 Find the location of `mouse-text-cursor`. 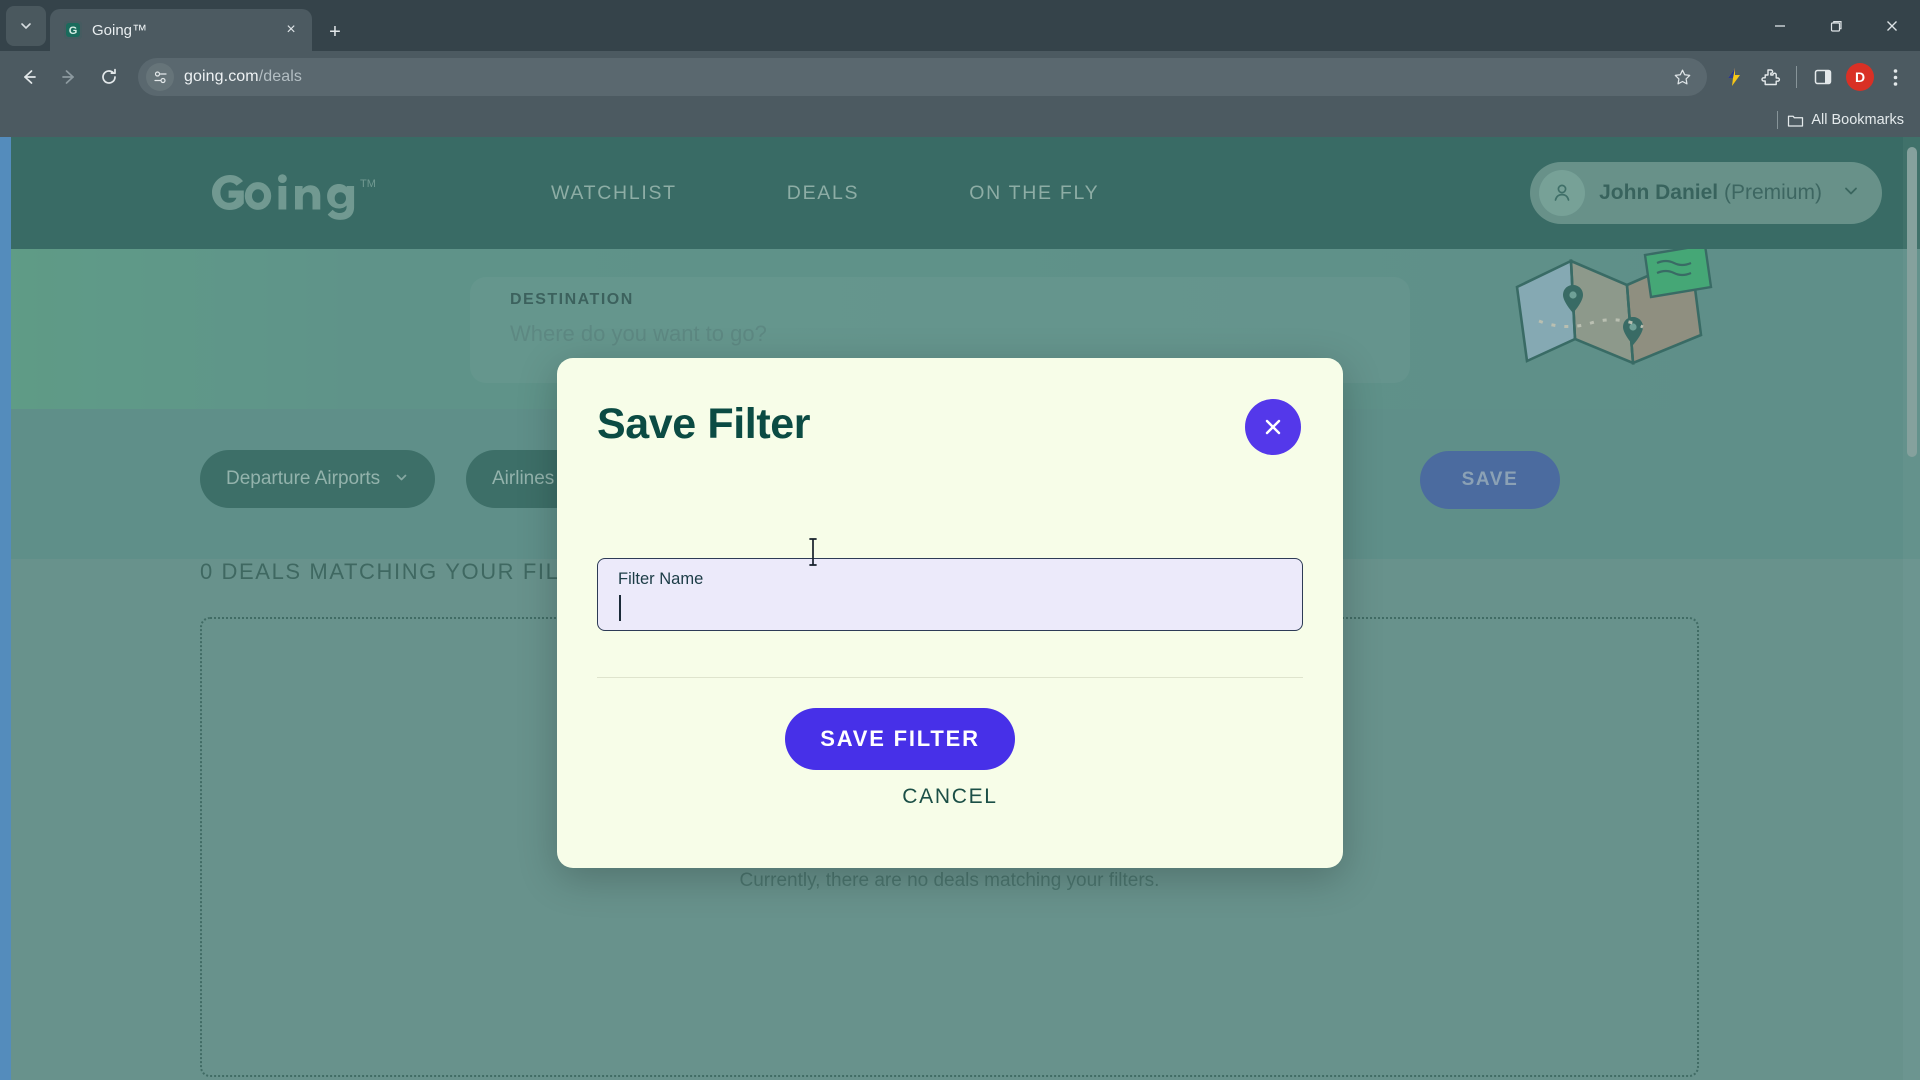

mouse-text-cursor is located at coordinates (813, 552).